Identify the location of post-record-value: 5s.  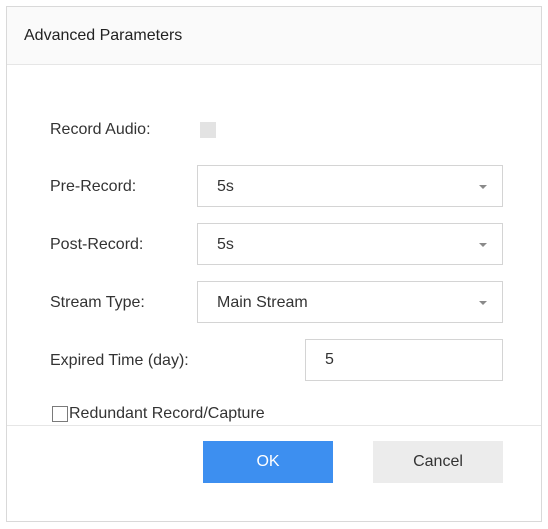
(225, 244).